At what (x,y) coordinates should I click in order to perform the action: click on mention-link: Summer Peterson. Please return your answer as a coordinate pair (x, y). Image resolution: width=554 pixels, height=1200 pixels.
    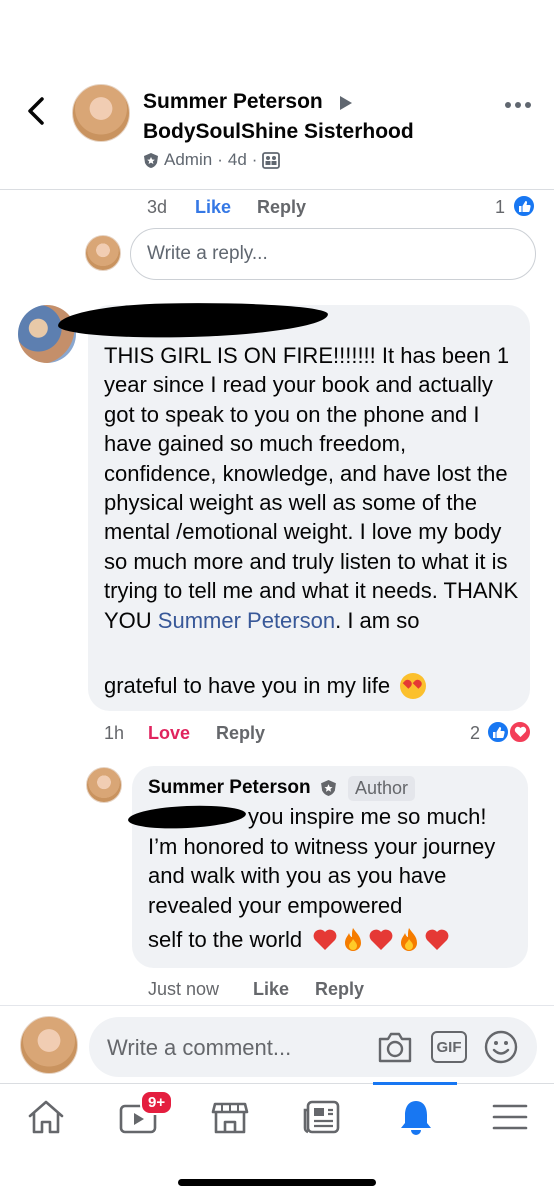
    Looking at the image, I should click on (246, 620).